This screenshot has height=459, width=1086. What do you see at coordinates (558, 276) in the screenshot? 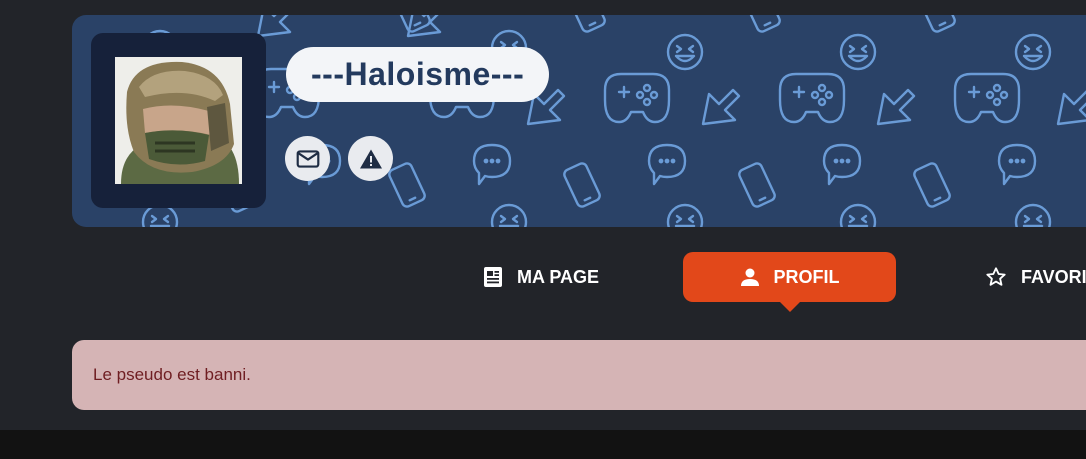
I see `tab-label: MA PAGE` at bounding box center [558, 276].